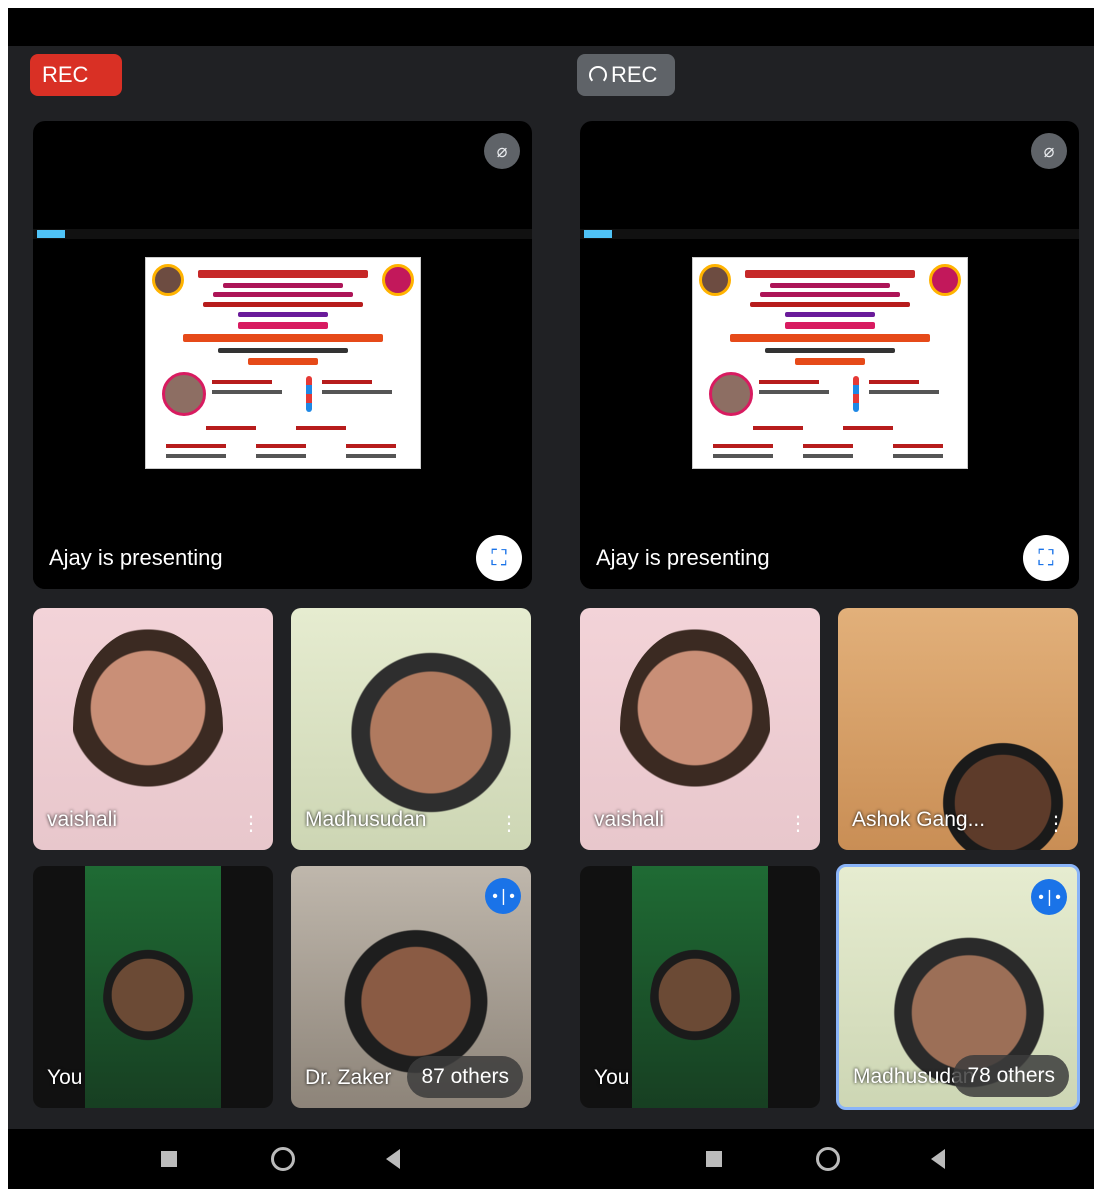 The width and height of the screenshot is (1094, 1189). What do you see at coordinates (411, 729) in the screenshot?
I see `participant-tile-madhusudan: Madhusudan ⋮` at bounding box center [411, 729].